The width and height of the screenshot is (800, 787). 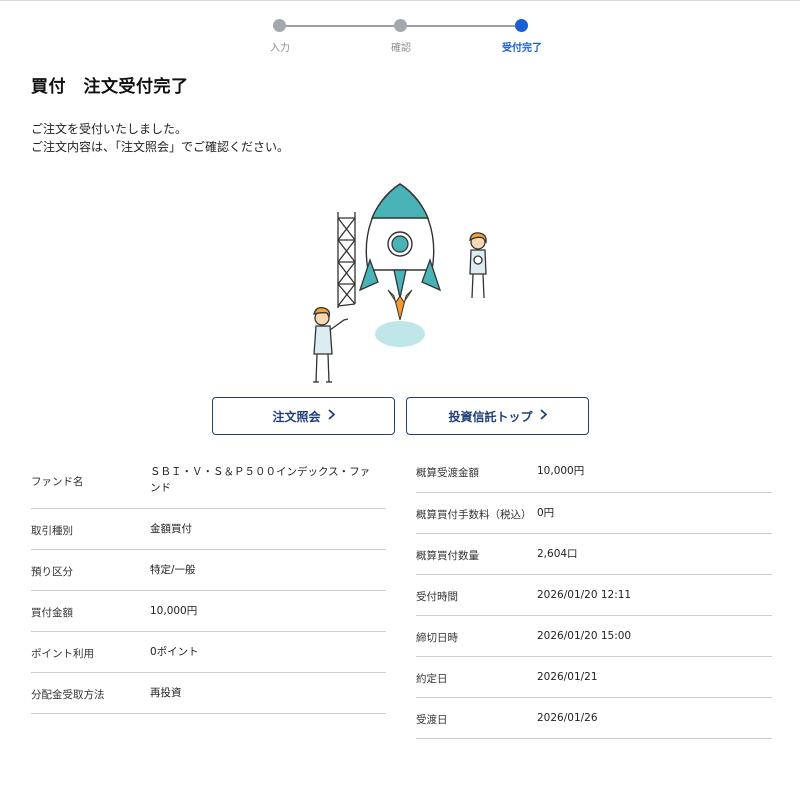 What do you see at coordinates (400, 25) in the screenshot?
I see `step-dot-confirm` at bounding box center [400, 25].